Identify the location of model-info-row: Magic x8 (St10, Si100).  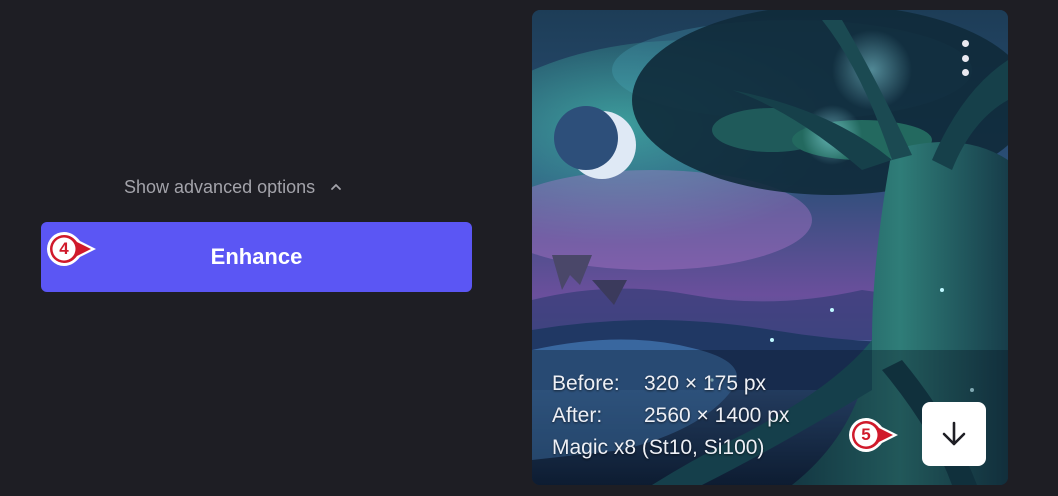
(670, 448).